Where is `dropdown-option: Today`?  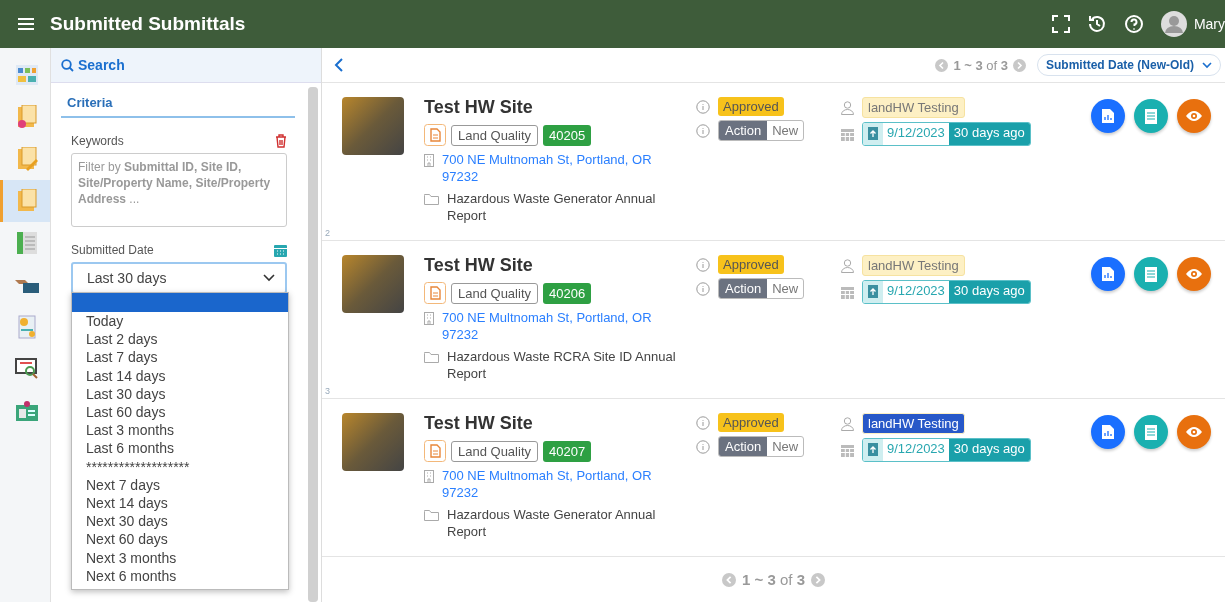 dropdown-option: Today is located at coordinates (180, 321).